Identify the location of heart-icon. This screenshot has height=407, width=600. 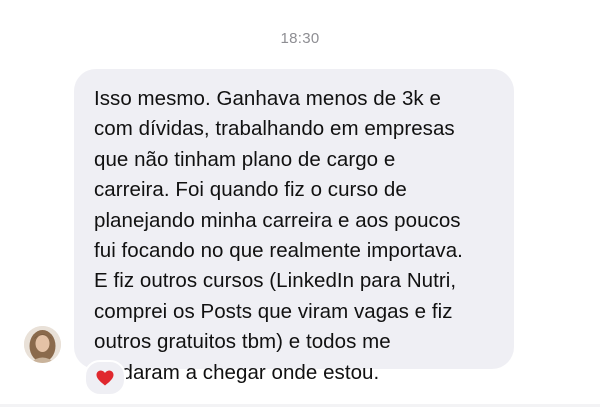
(105, 378).